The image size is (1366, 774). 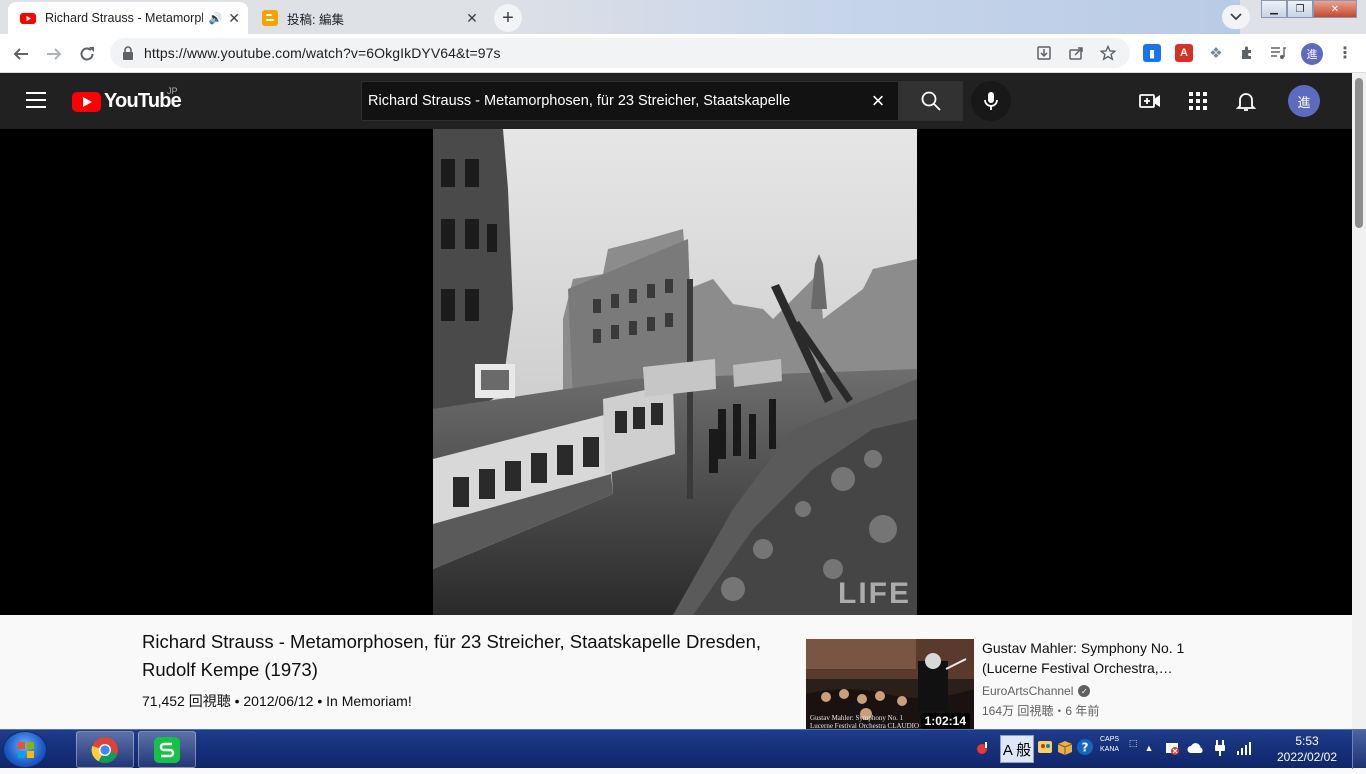 I want to click on taskbar-chrome, so click(x=105, y=749).